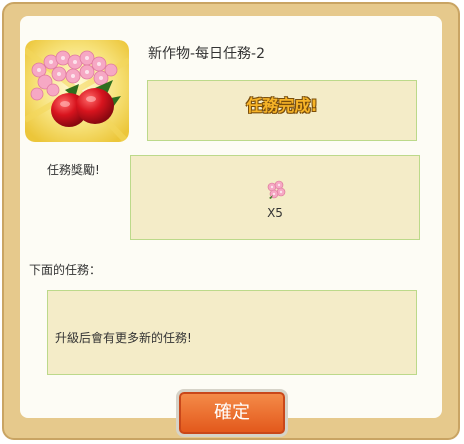 The height and width of the screenshot is (444, 464). What do you see at coordinates (77, 91) in the screenshot?
I see `strawberry-blossom-icon` at bounding box center [77, 91].